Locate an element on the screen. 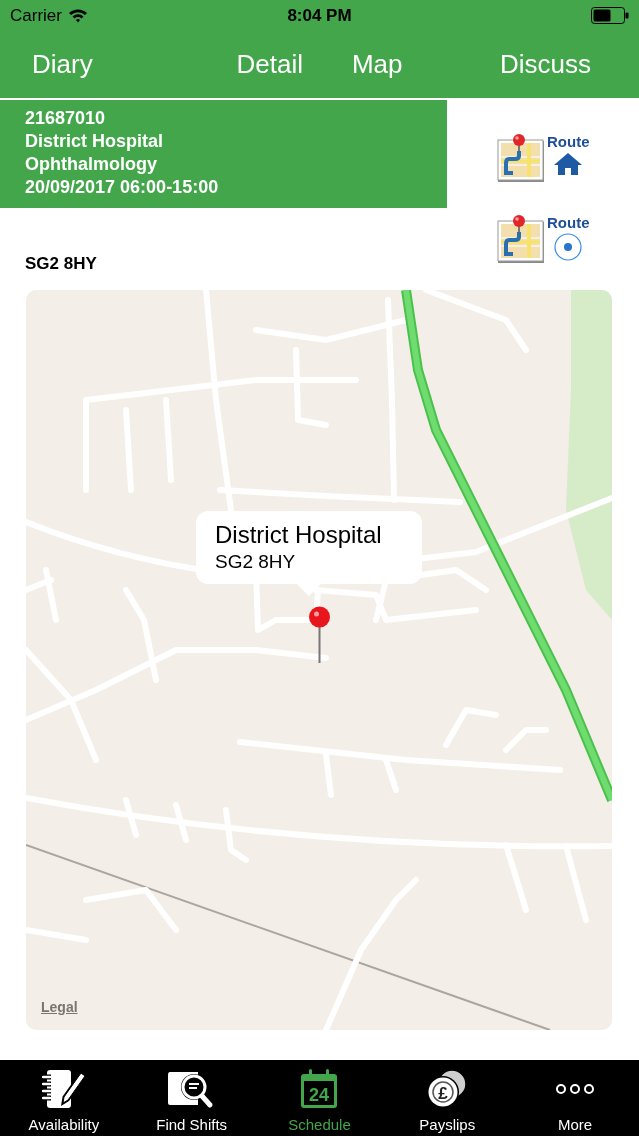  shift-department: Ophthalmology is located at coordinates (91, 164).